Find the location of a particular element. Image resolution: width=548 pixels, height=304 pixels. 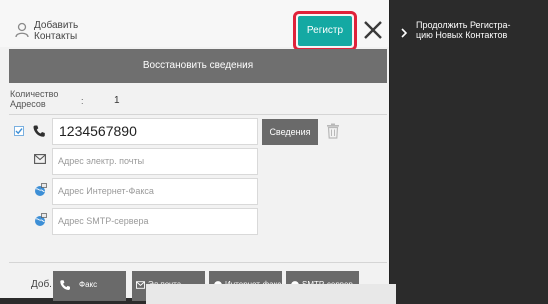

email-field: Адрес электр. почты is located at coordinates (155, 161).